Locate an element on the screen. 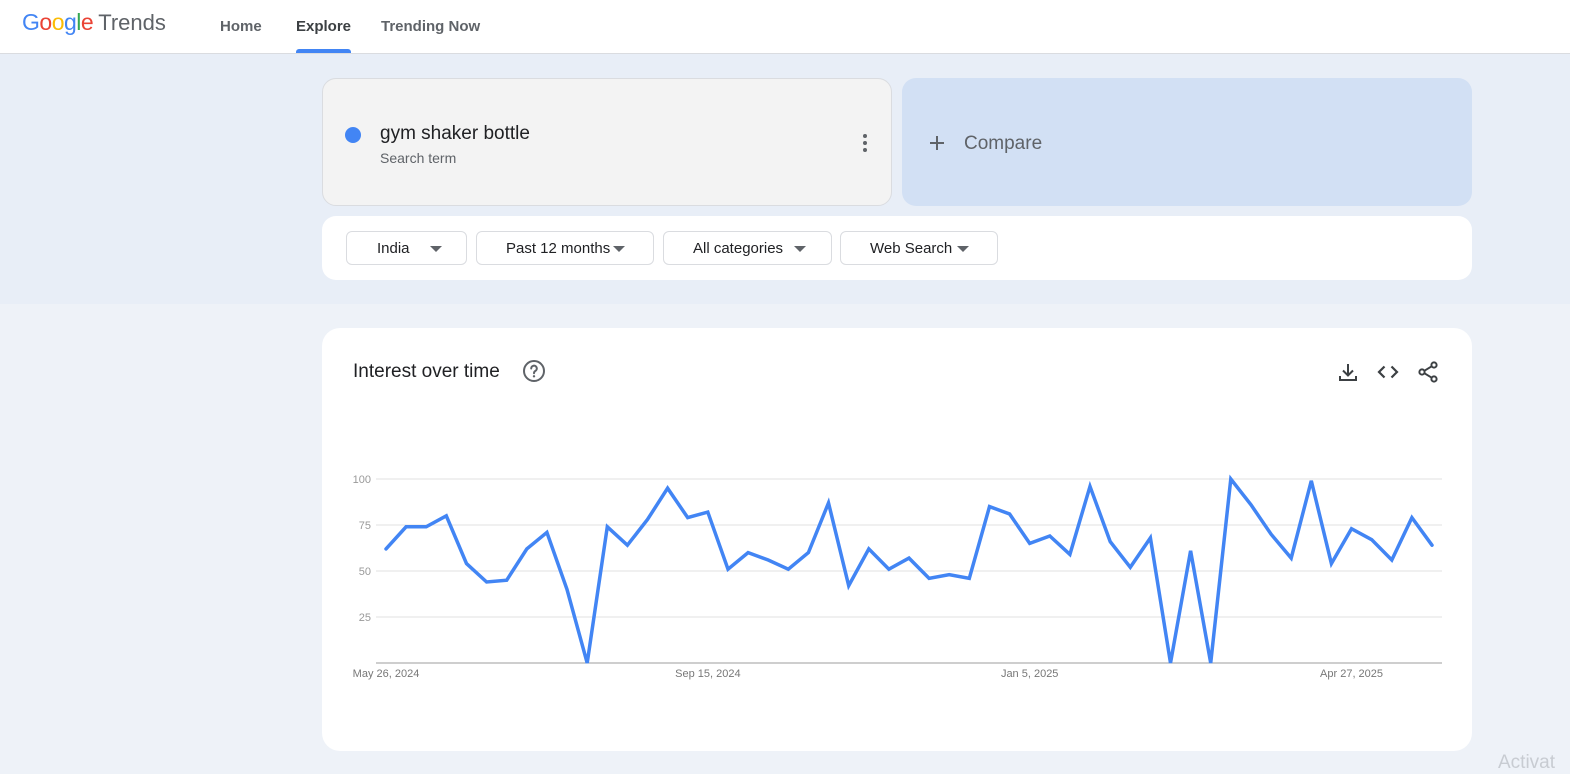 The width and height of the screenshot is (1570, 774). top-bar: Google Trends Home Explore Trending Now is located at coordinates (785, 27).